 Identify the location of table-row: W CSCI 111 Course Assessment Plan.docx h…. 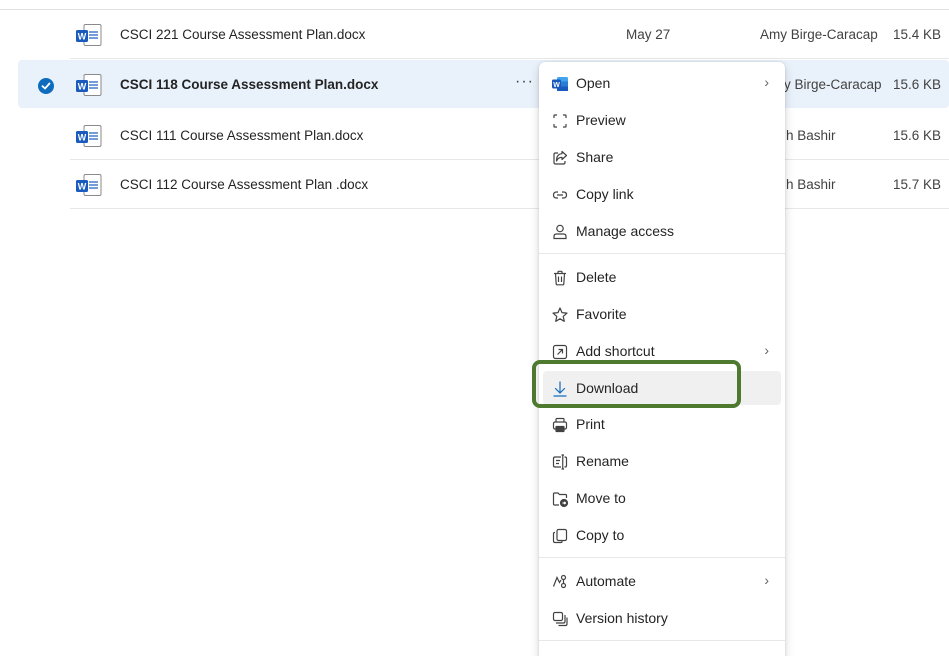
(474, 135).